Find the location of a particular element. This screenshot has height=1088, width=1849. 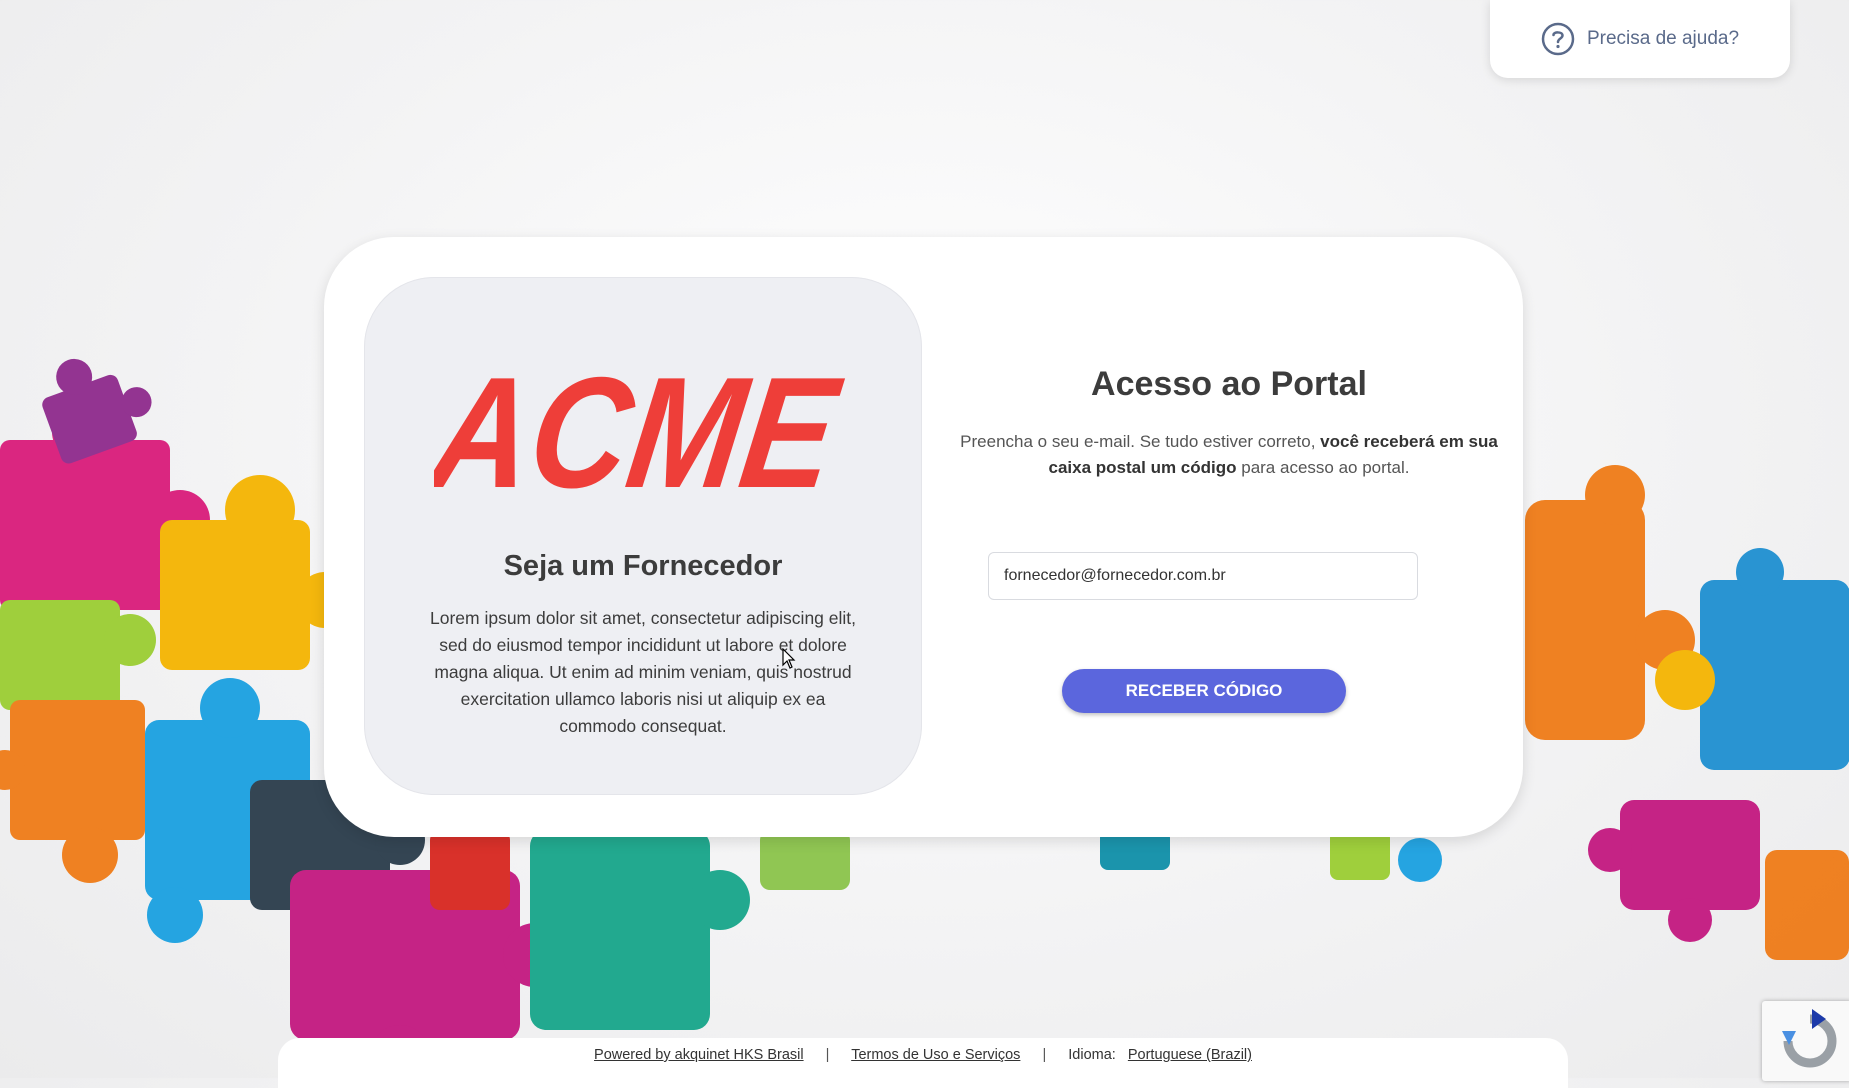

mouse-cursor-icon is located at coordinates (789, 658).